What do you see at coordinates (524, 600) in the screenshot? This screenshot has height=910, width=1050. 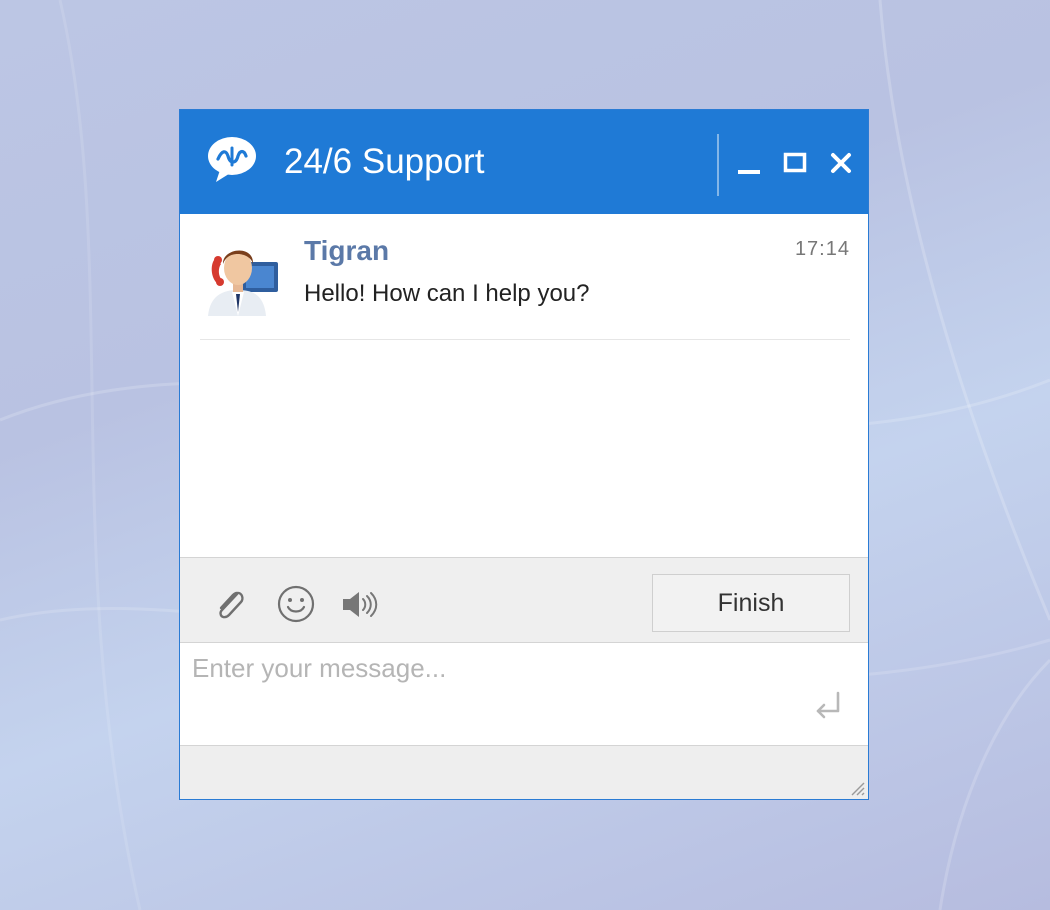 I see `chat-toolbar: Finish` at bounding box center [524, 600].